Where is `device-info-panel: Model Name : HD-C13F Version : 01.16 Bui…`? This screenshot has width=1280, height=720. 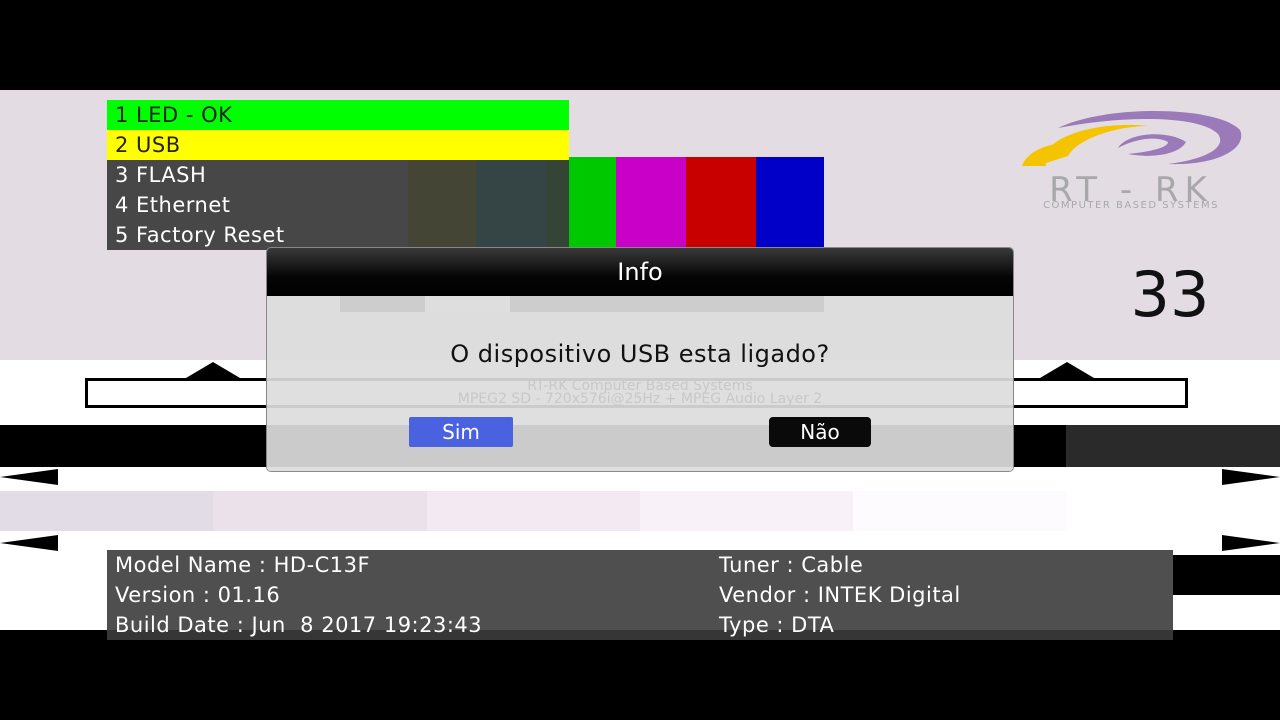
device-info-panel: Model Name : HD-C13F Version : 01.16 Bui… is located at coordinates (640, 595).